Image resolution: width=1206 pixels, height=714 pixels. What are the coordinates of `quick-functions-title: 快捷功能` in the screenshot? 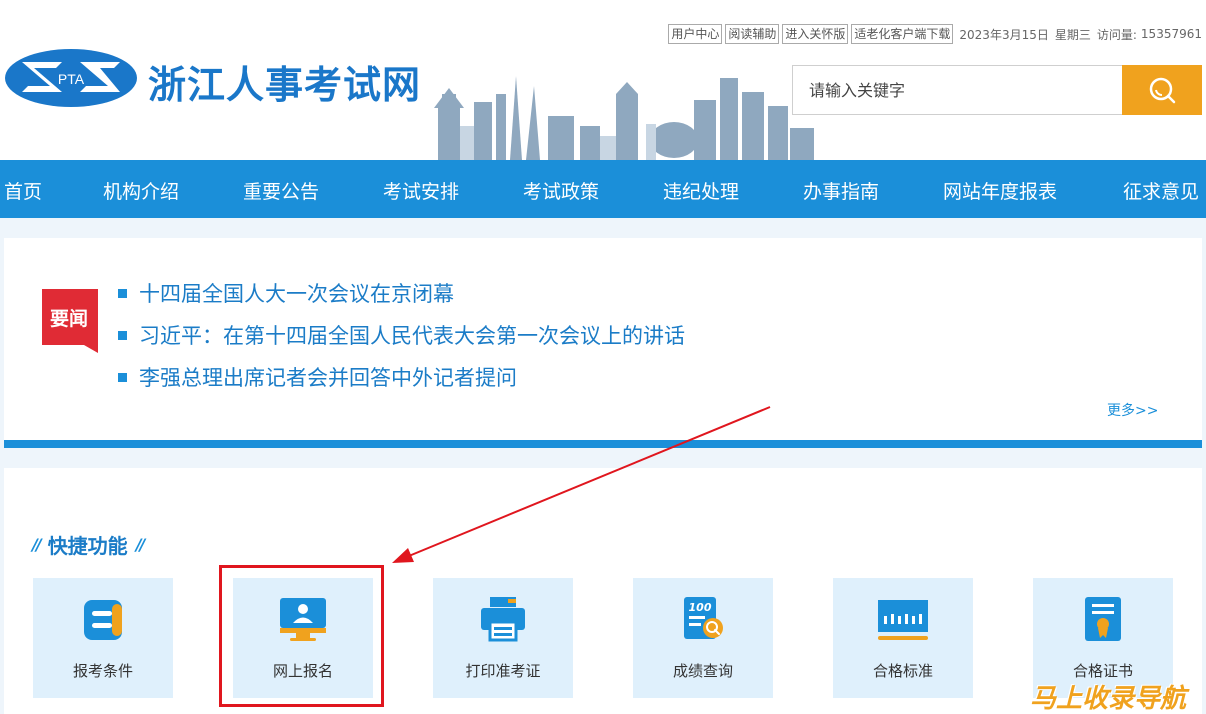 It's located at (87, 546).